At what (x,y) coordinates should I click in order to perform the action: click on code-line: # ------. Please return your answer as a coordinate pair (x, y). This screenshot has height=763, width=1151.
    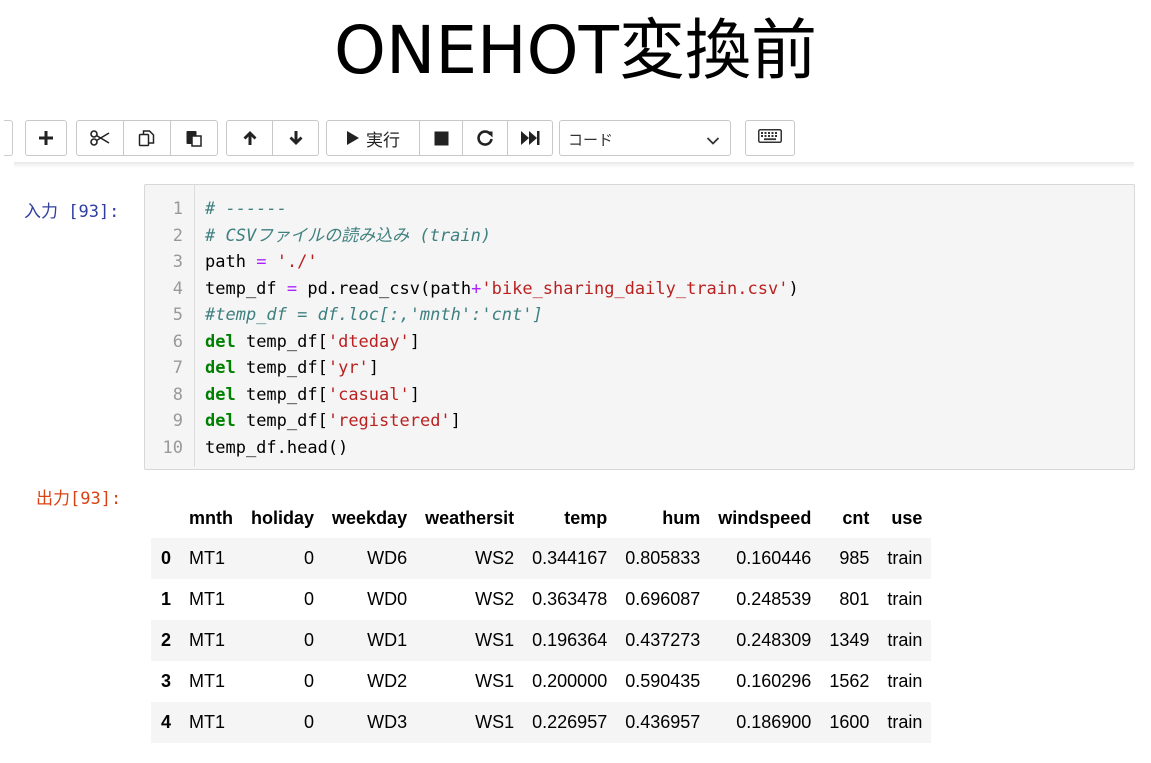
    Looking at the image, I should click on (246, 209).